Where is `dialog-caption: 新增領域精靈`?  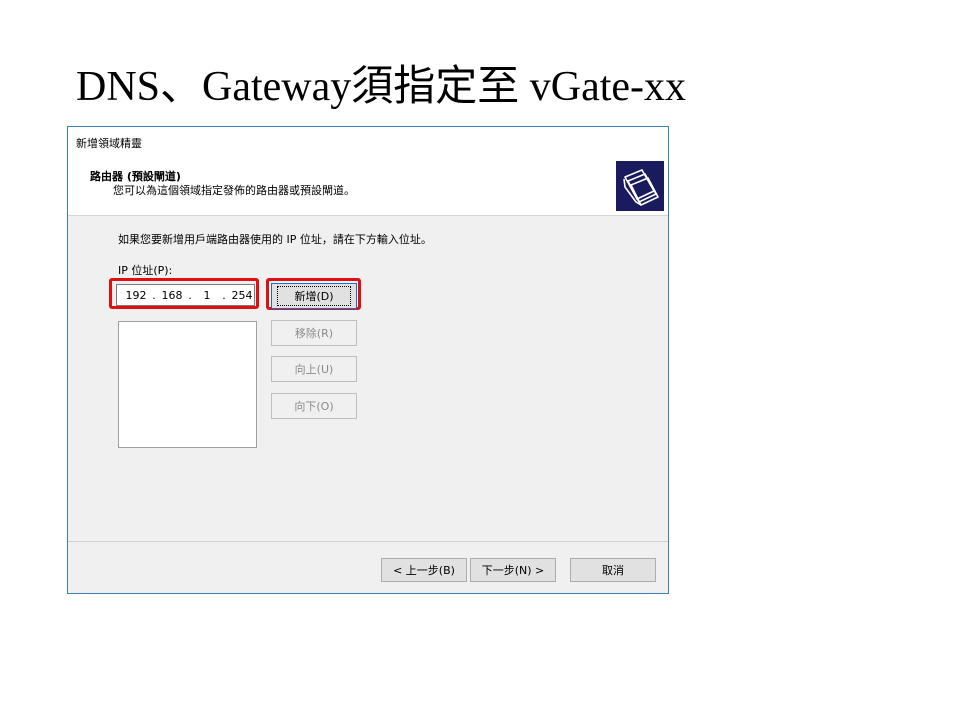 dialog-caption: 新增領域精靈 is located at coordinates (109, 143).